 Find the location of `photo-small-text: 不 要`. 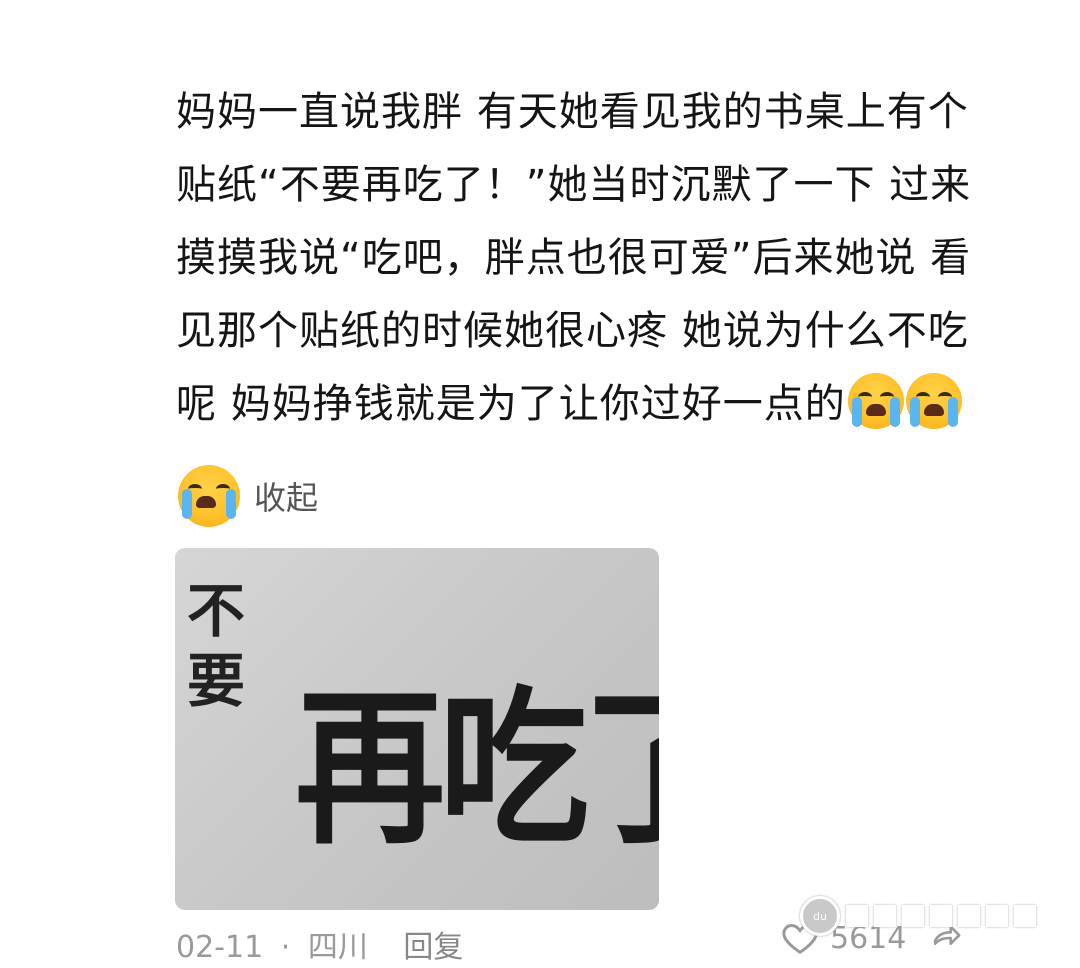

photo-small-text: 不 要 is located at coordinates (216, 646).